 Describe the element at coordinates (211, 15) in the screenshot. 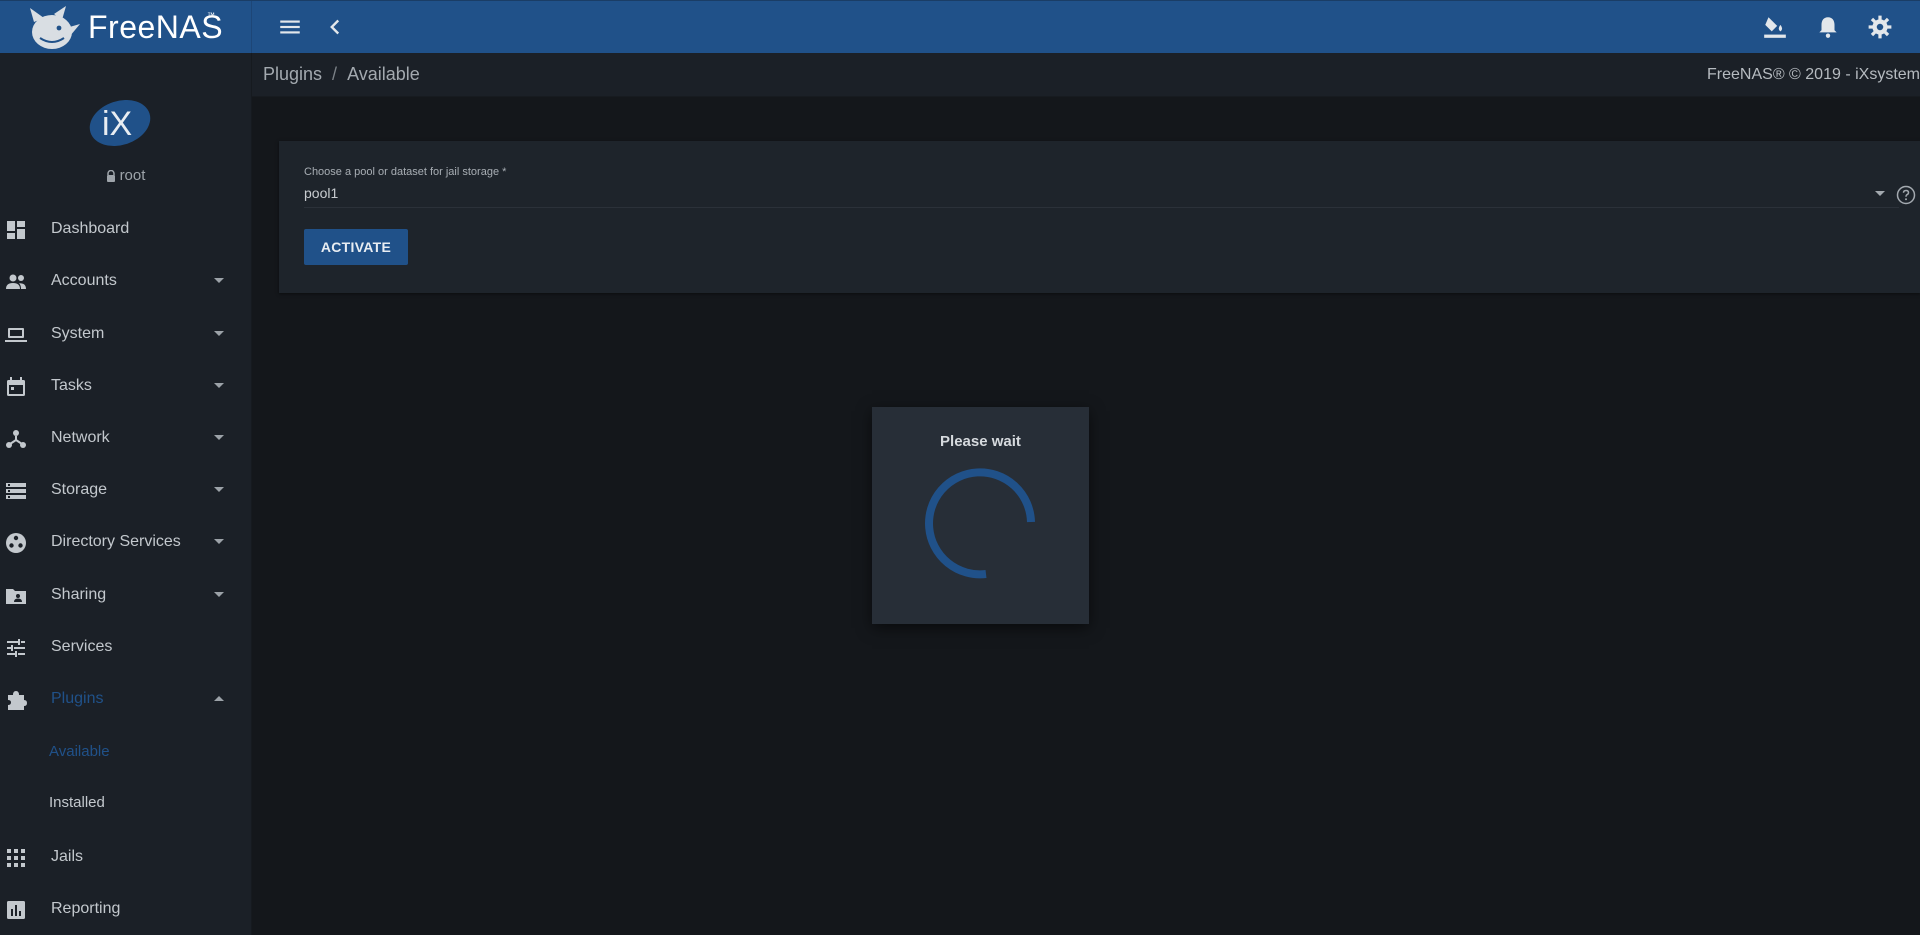

I see `trademark-symbol: ™` at that location.